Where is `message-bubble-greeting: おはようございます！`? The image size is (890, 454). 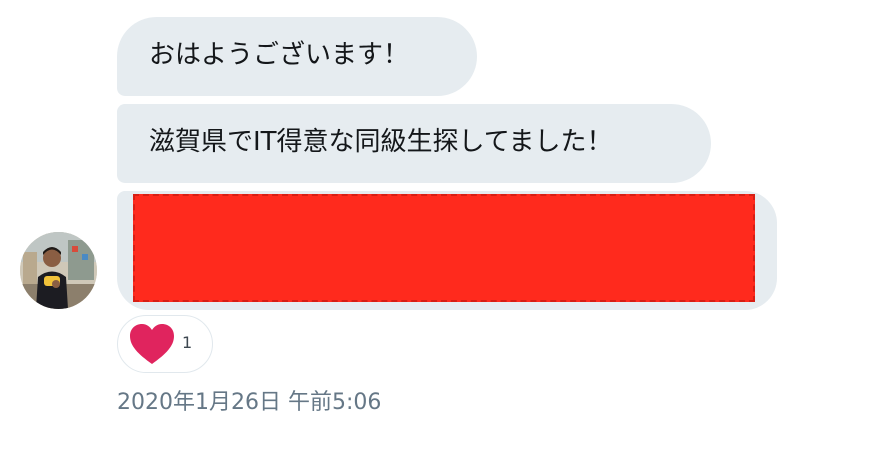 message-bubble-greeting: おはようございます！ is located at coordinates (297, 56).